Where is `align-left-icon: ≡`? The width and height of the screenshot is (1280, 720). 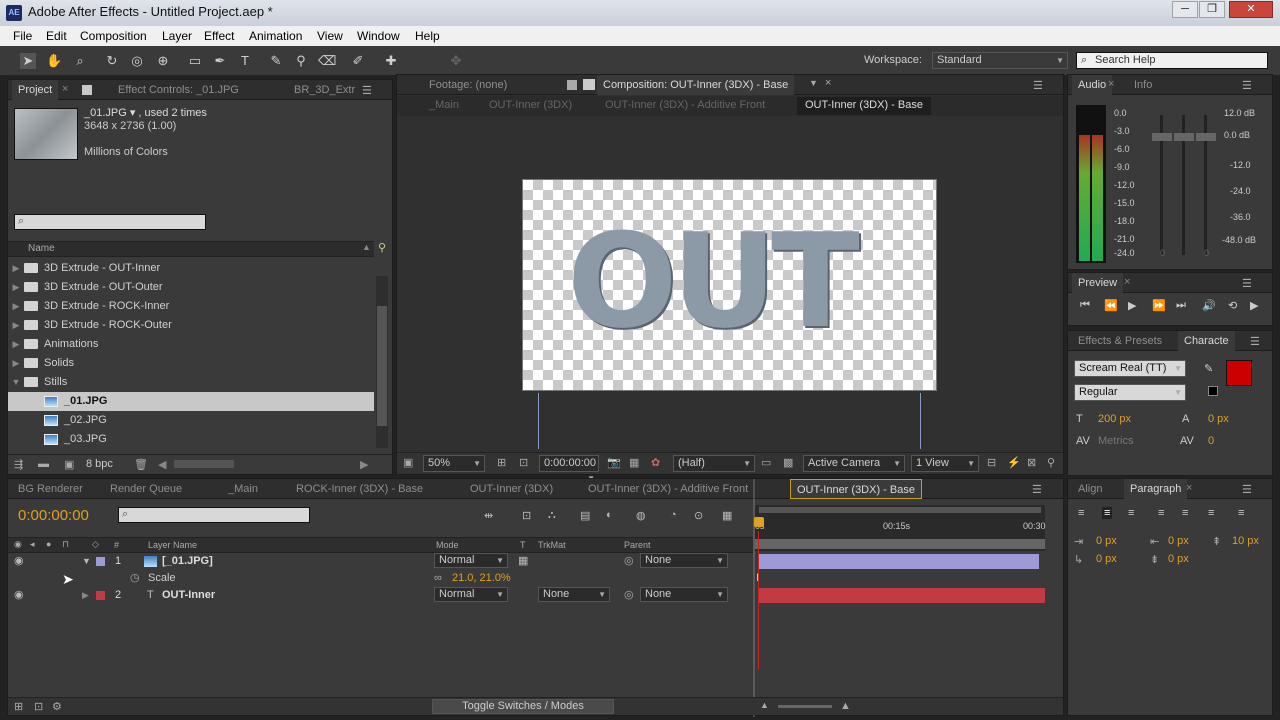 align-left-icon: ≡ is located at coordinates (1081, 513).